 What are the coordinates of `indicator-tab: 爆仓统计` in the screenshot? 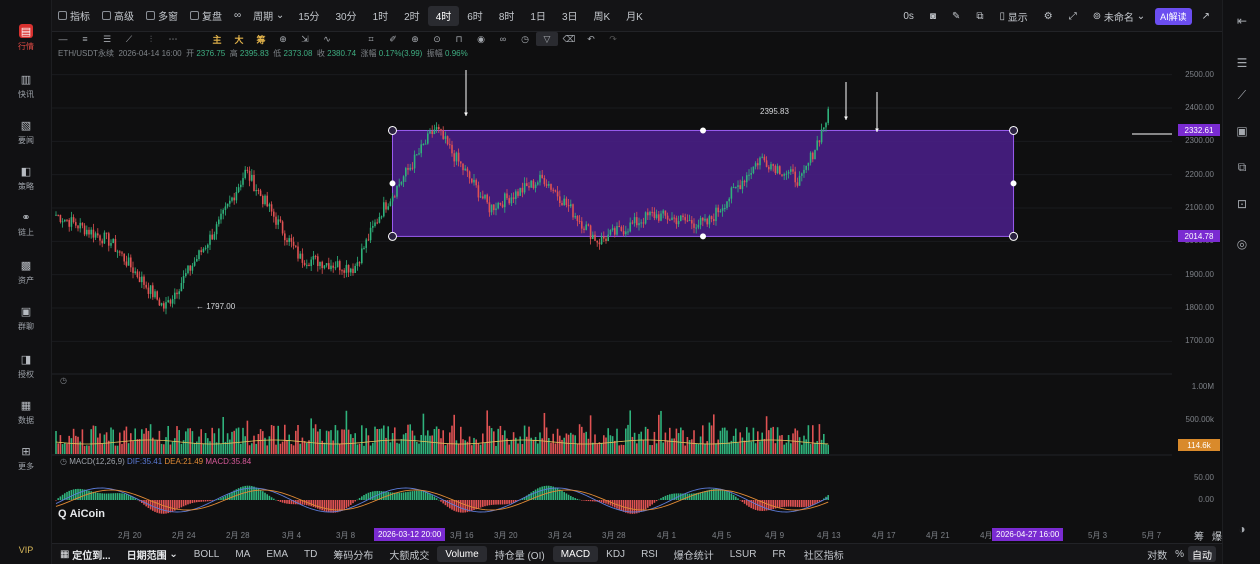 It's located at (694, 554).